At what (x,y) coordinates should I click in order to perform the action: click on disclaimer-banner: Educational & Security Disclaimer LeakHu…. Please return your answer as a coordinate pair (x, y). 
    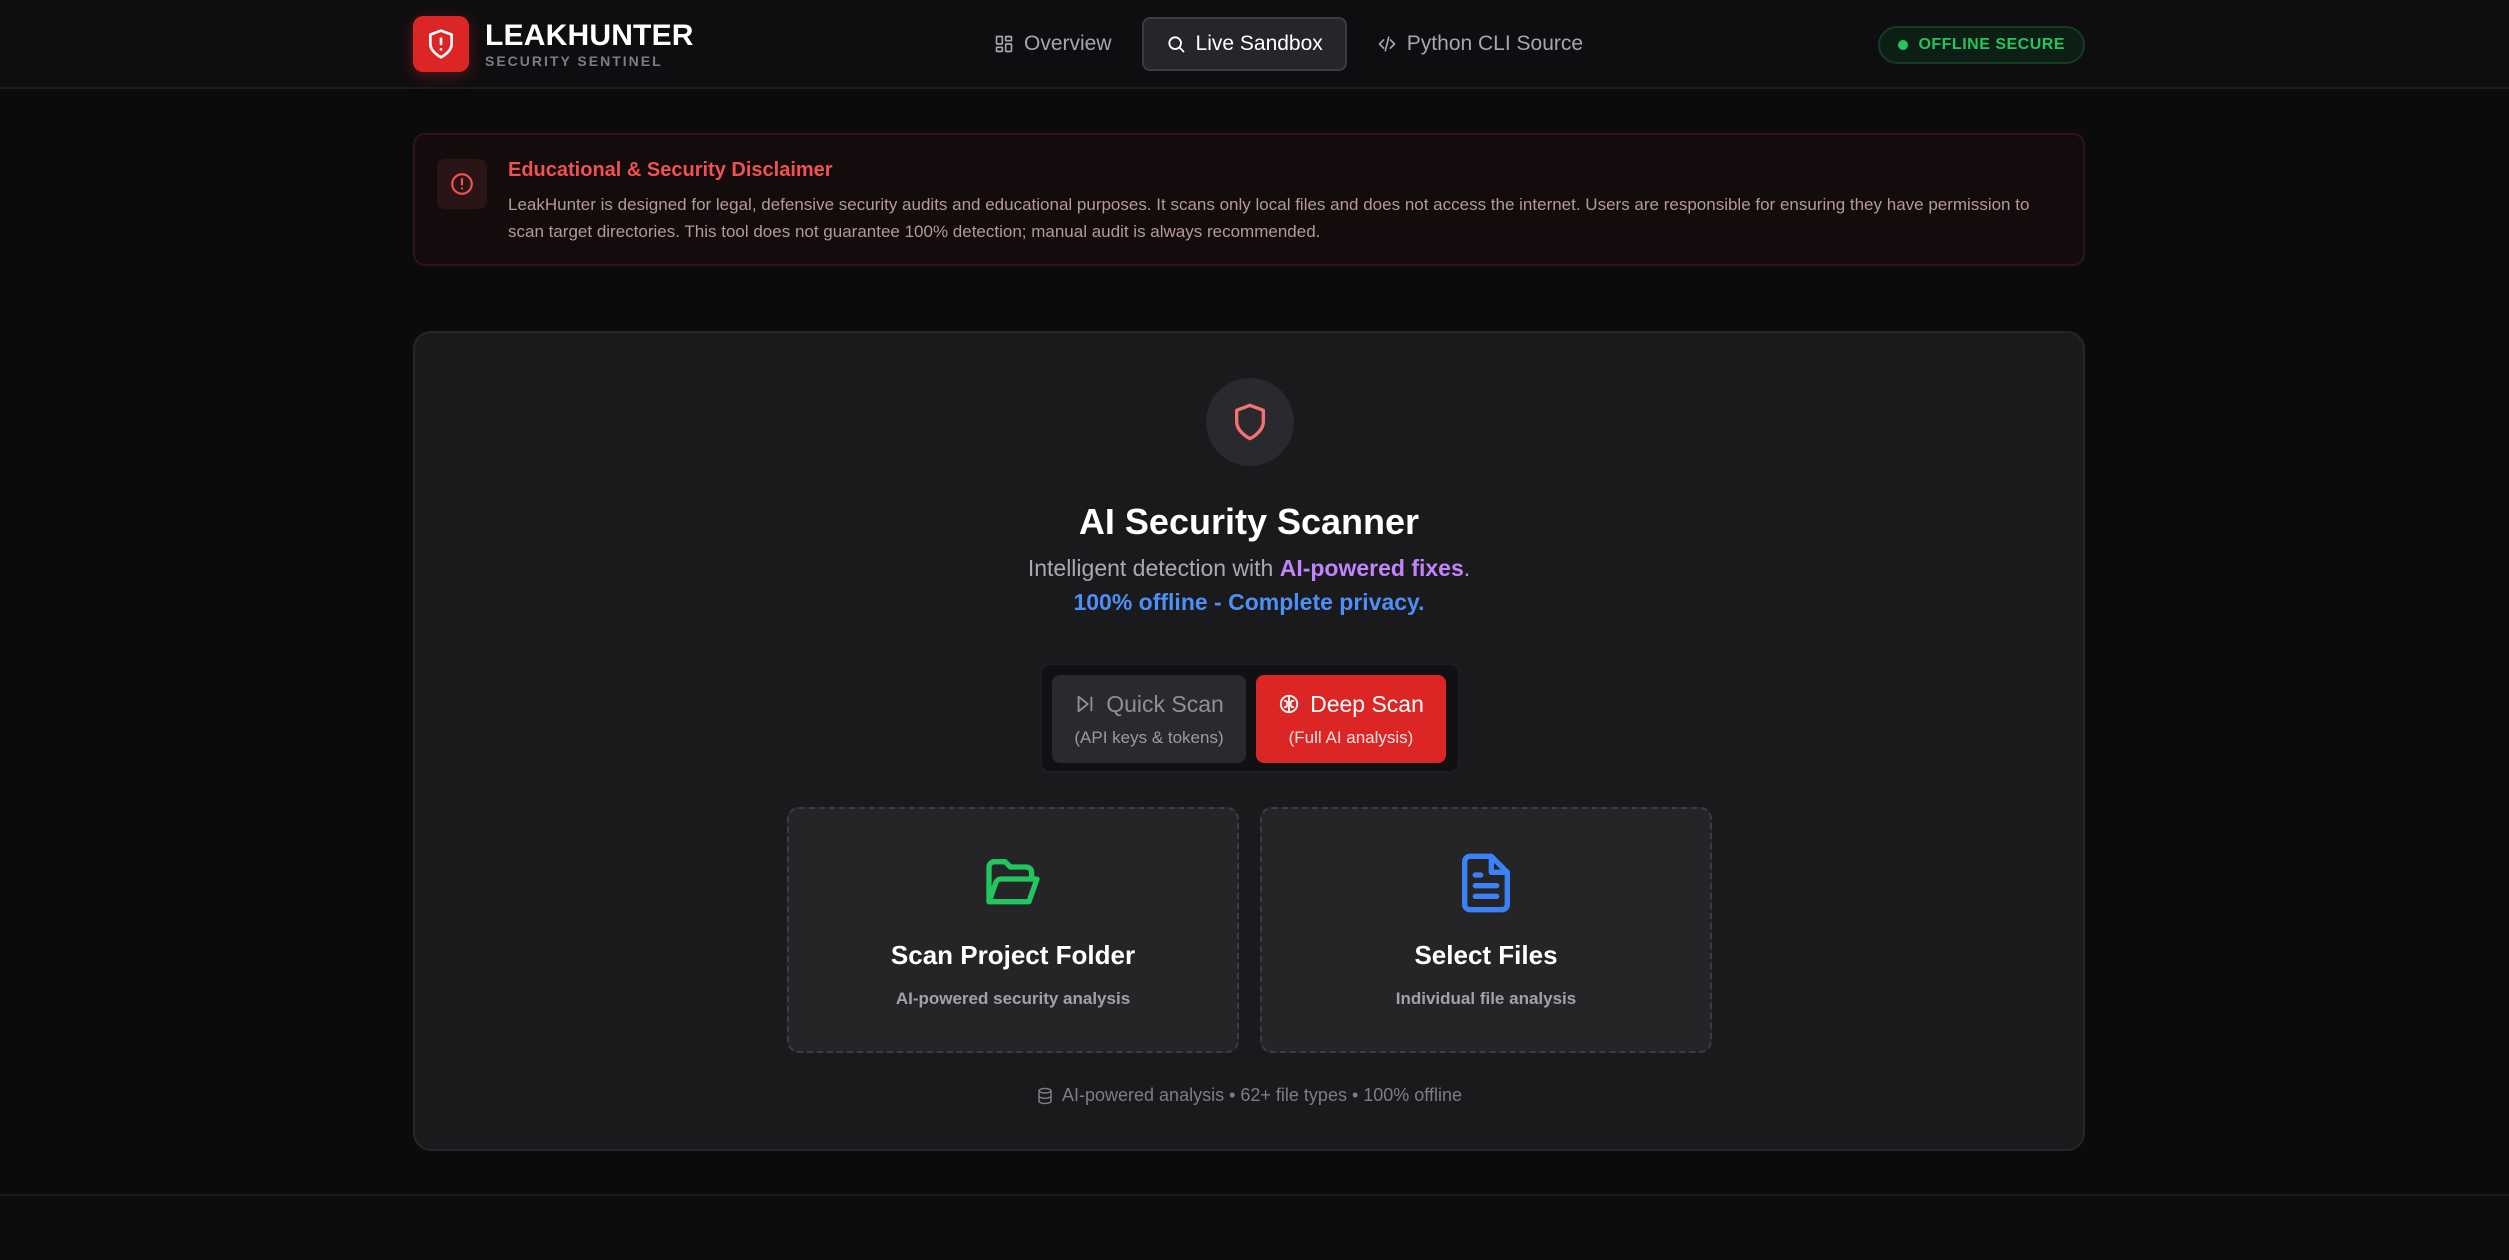
    Looking at the image, I should click on (1249, 199).